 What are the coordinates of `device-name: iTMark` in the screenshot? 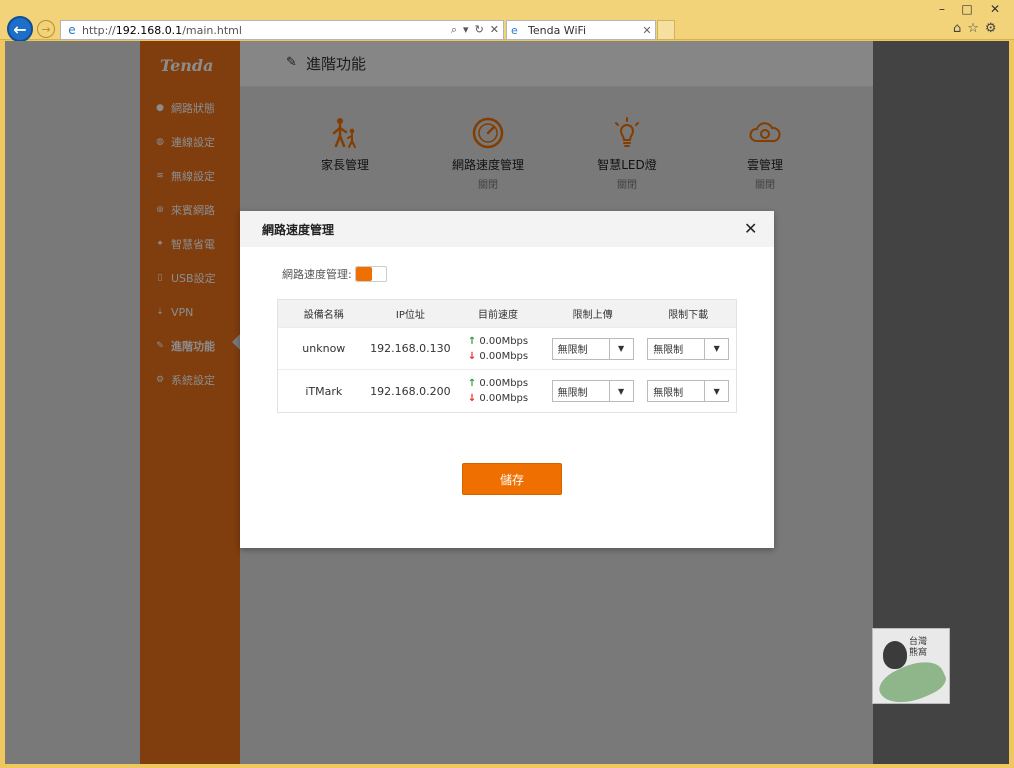 It's located at (324, 391).